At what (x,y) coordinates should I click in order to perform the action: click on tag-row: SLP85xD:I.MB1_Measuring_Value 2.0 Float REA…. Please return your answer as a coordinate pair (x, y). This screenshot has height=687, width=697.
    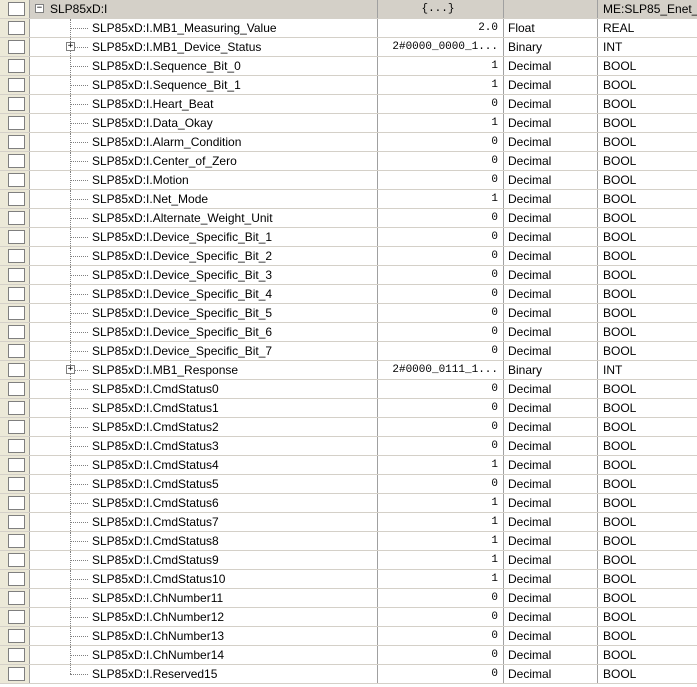
    Looking at the image, I should click on (348, 28).